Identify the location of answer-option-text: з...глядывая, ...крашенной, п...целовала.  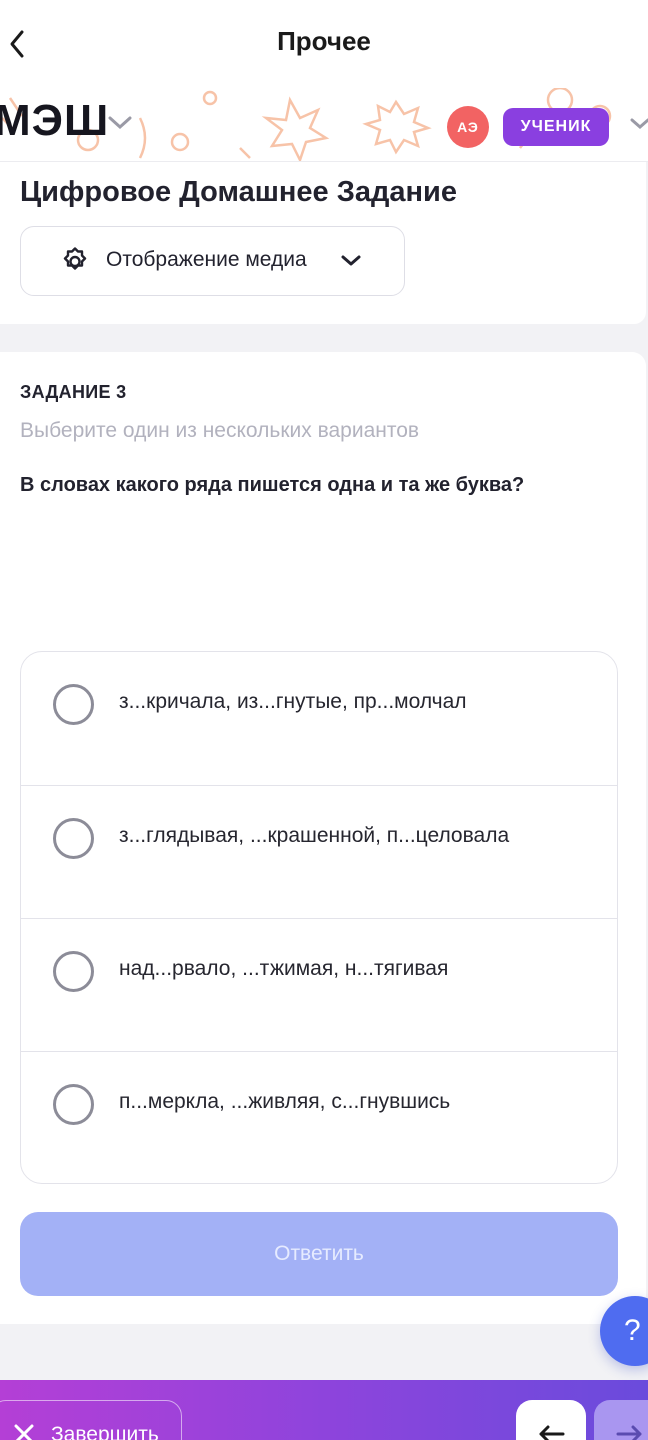
(314, 835).